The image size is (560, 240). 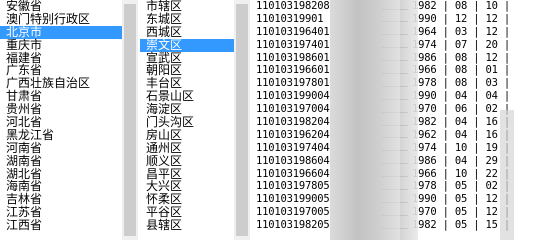 What do you see at coordinates (461, 96) in the screenshot?
I see `record-date: 1990 | 04 | 04 |` at bounding box center [461, 96].